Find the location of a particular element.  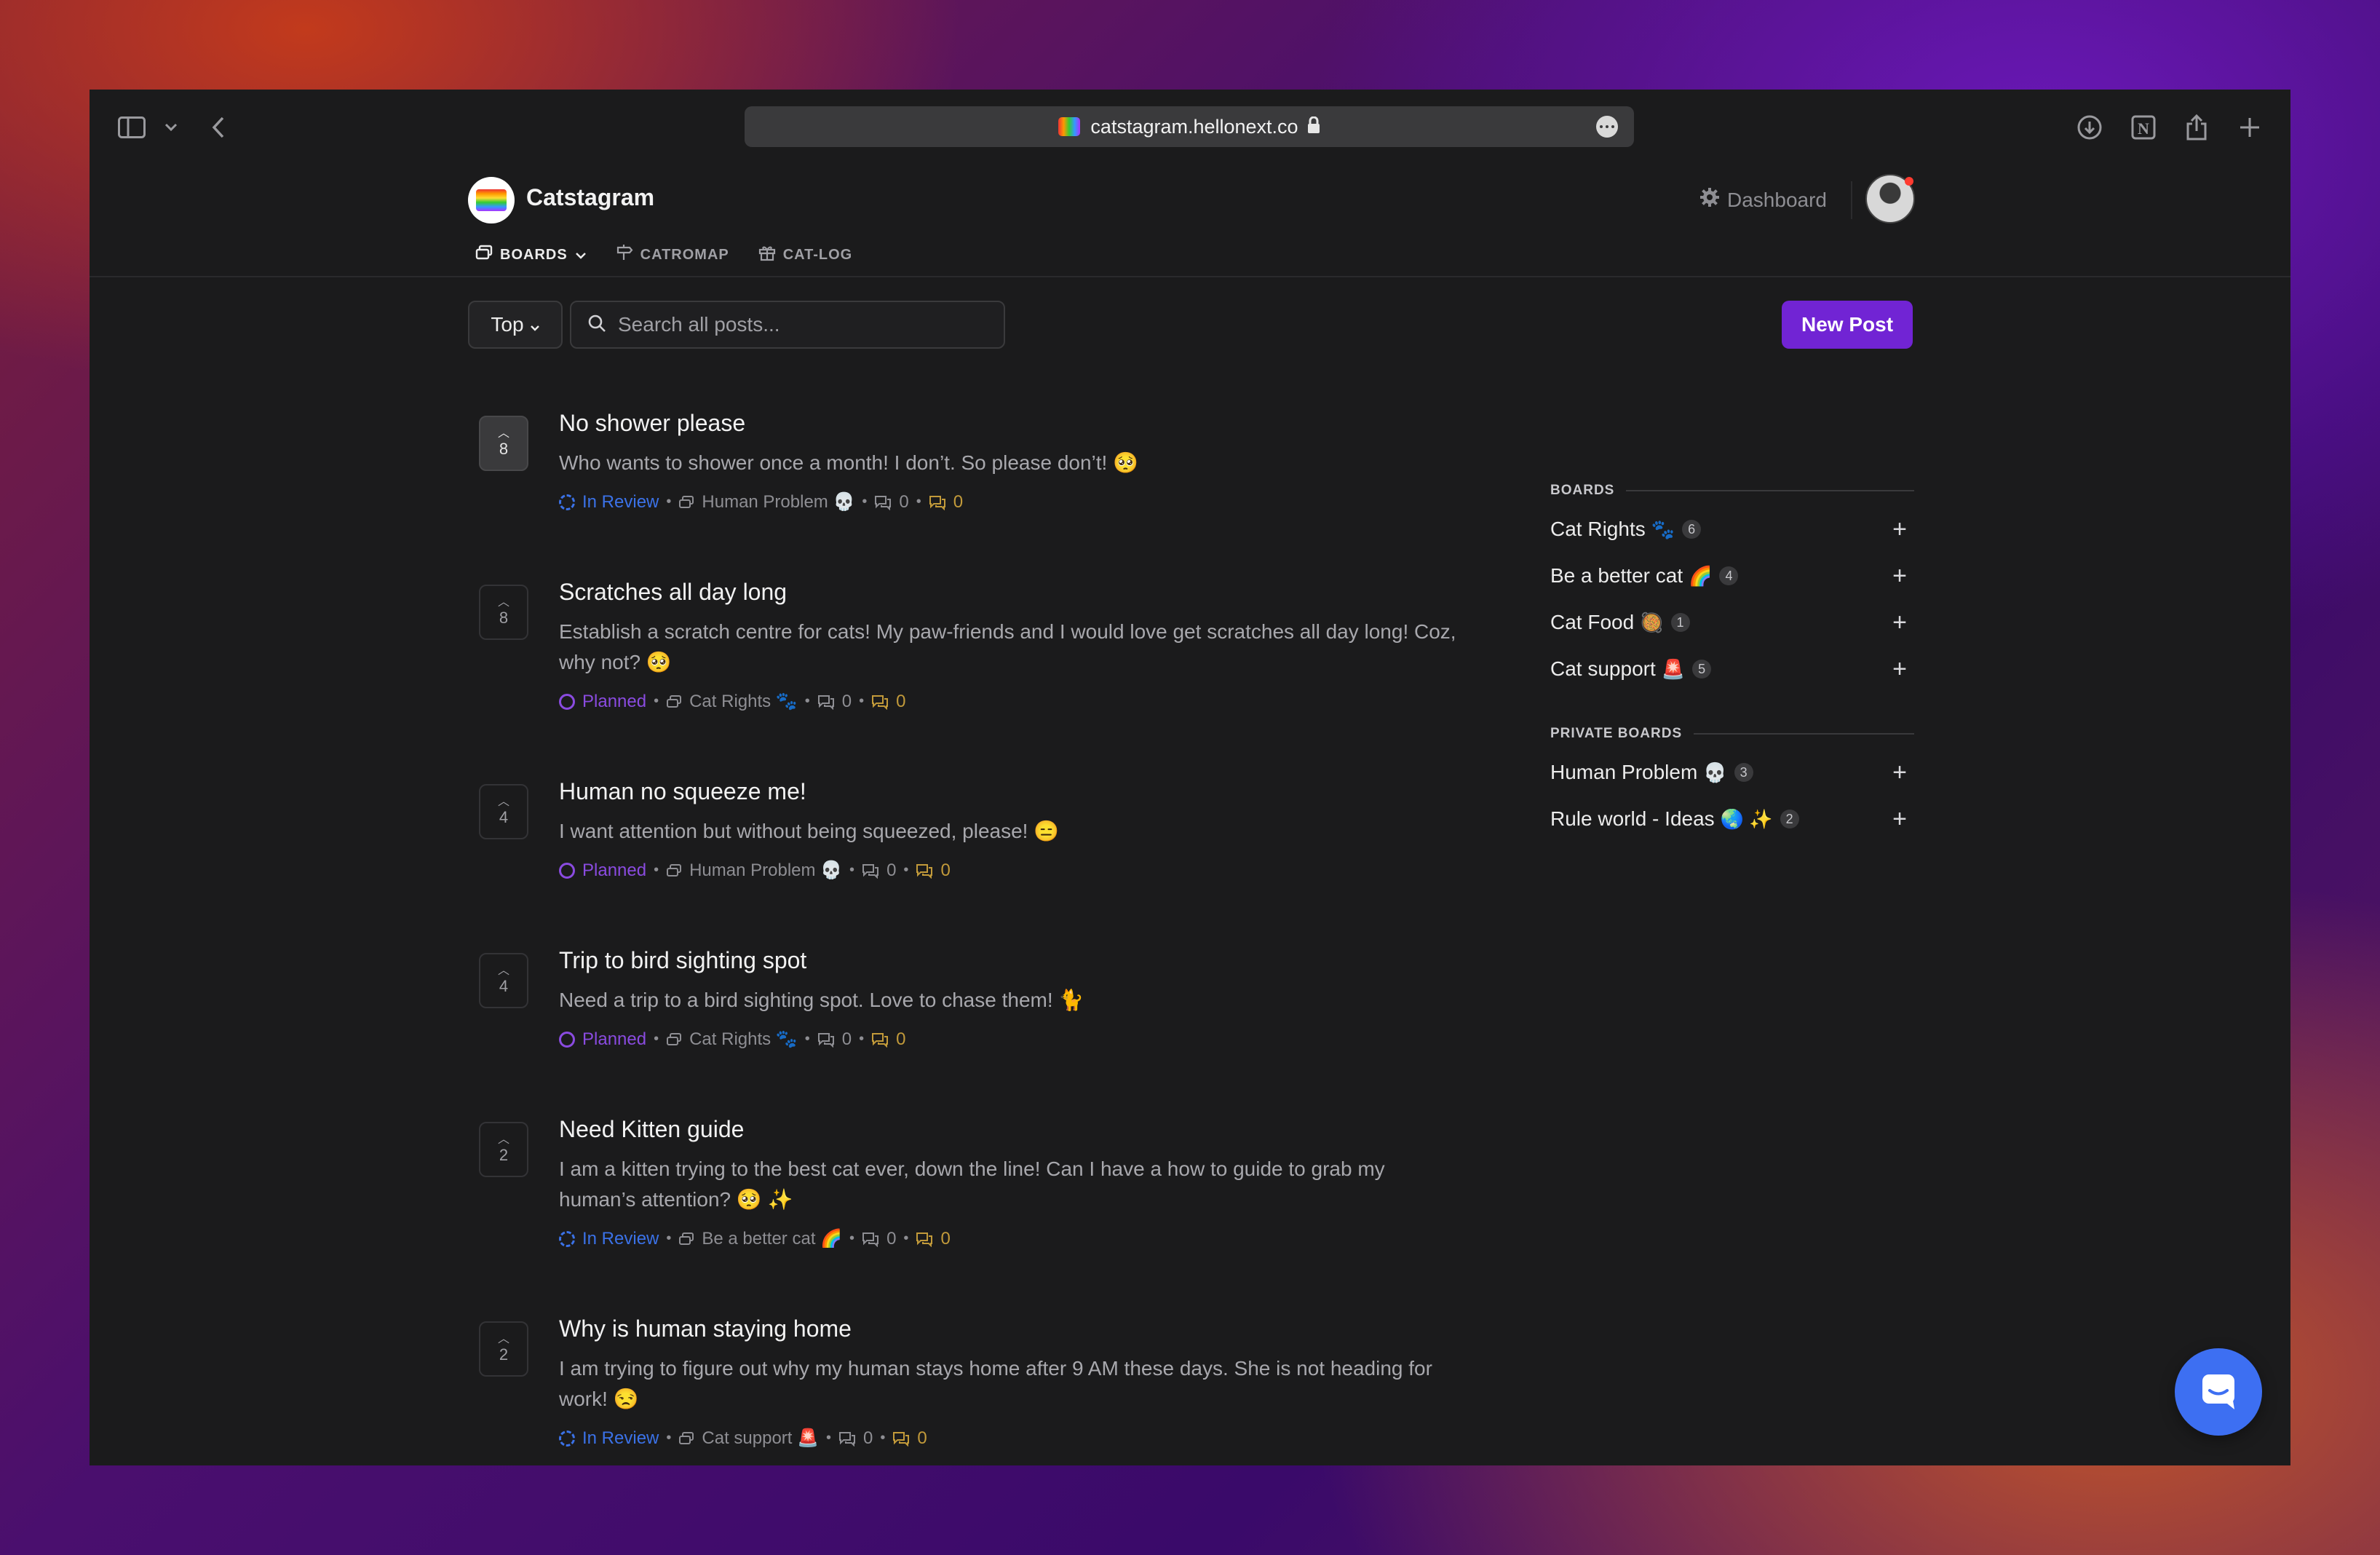

avatar is located at coordinates (1890, 198).